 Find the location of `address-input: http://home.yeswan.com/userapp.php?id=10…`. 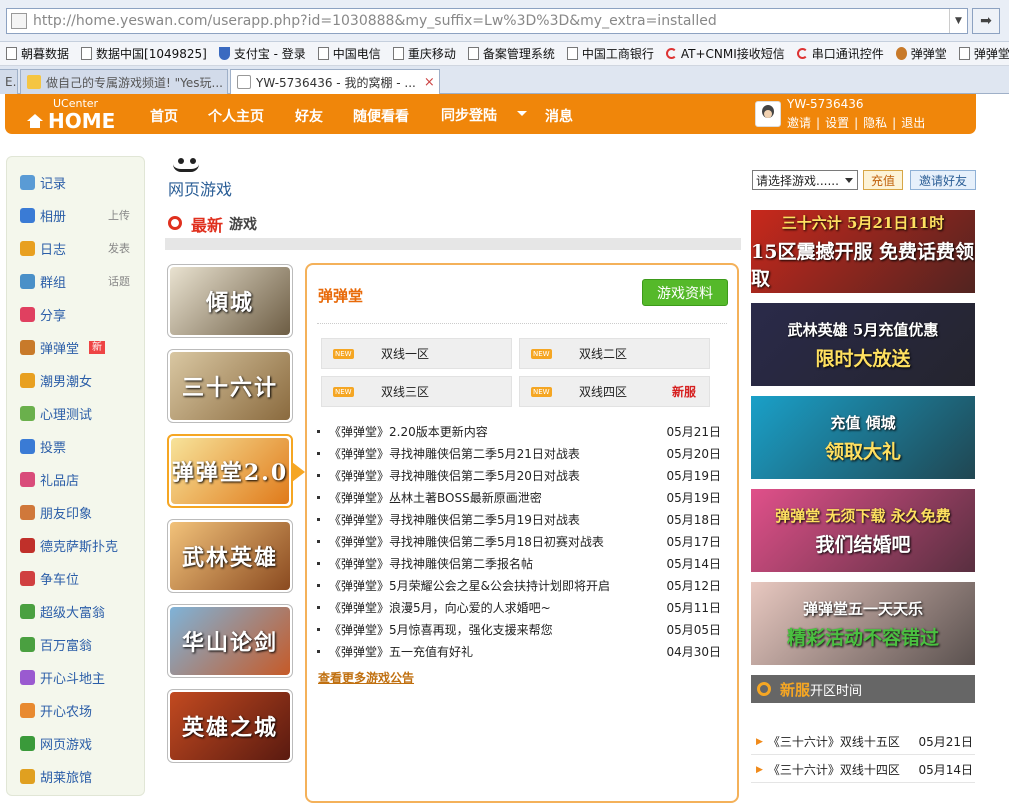

address-input: http://home.yeswan.com/userapp.php?id=10… is located at coordinates (487, 21).